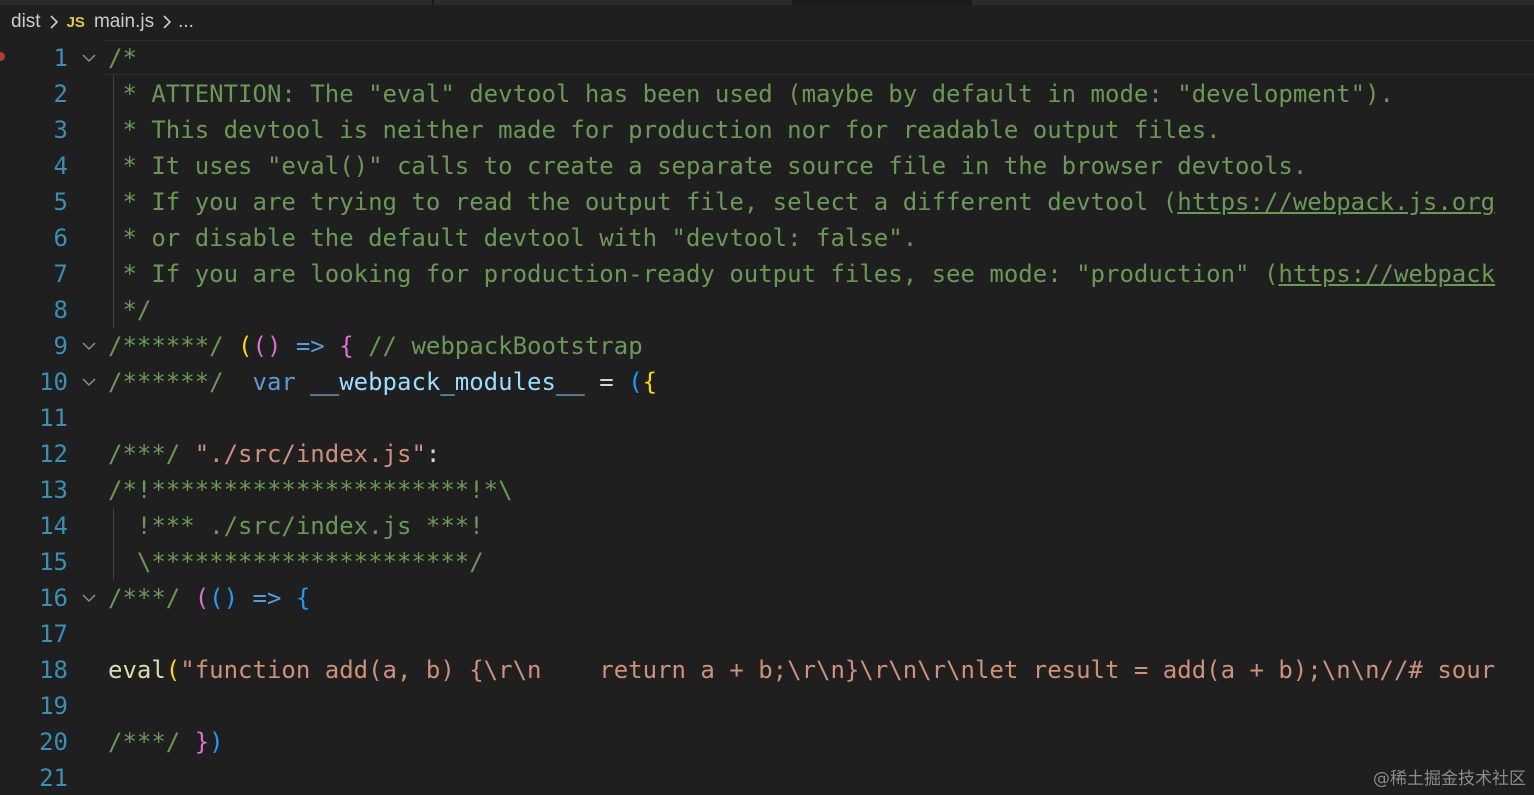 Image resolution: width=1534 pixels, height=795 pixels. I want to click on code-line: 16 /***/ (() => {, so click(767, 598).